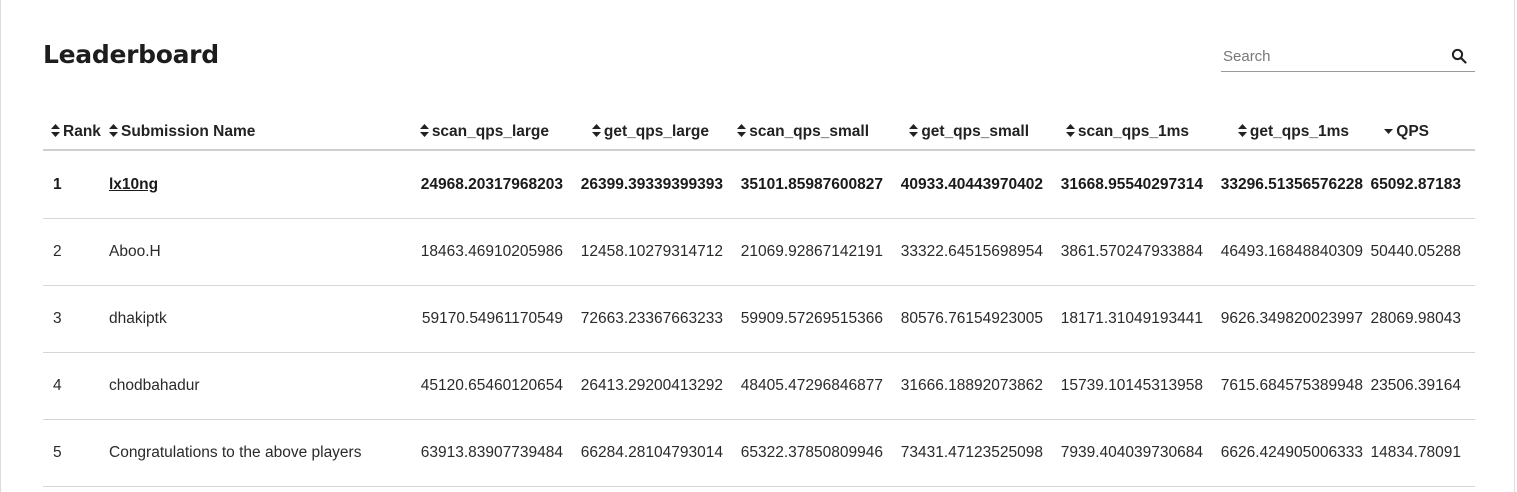  What do you see at coordinates (1283, 319) in the screenshot?
I see `get-qps-1ms-cell: 9626.349820023997` at bounding box center [1283, 319].